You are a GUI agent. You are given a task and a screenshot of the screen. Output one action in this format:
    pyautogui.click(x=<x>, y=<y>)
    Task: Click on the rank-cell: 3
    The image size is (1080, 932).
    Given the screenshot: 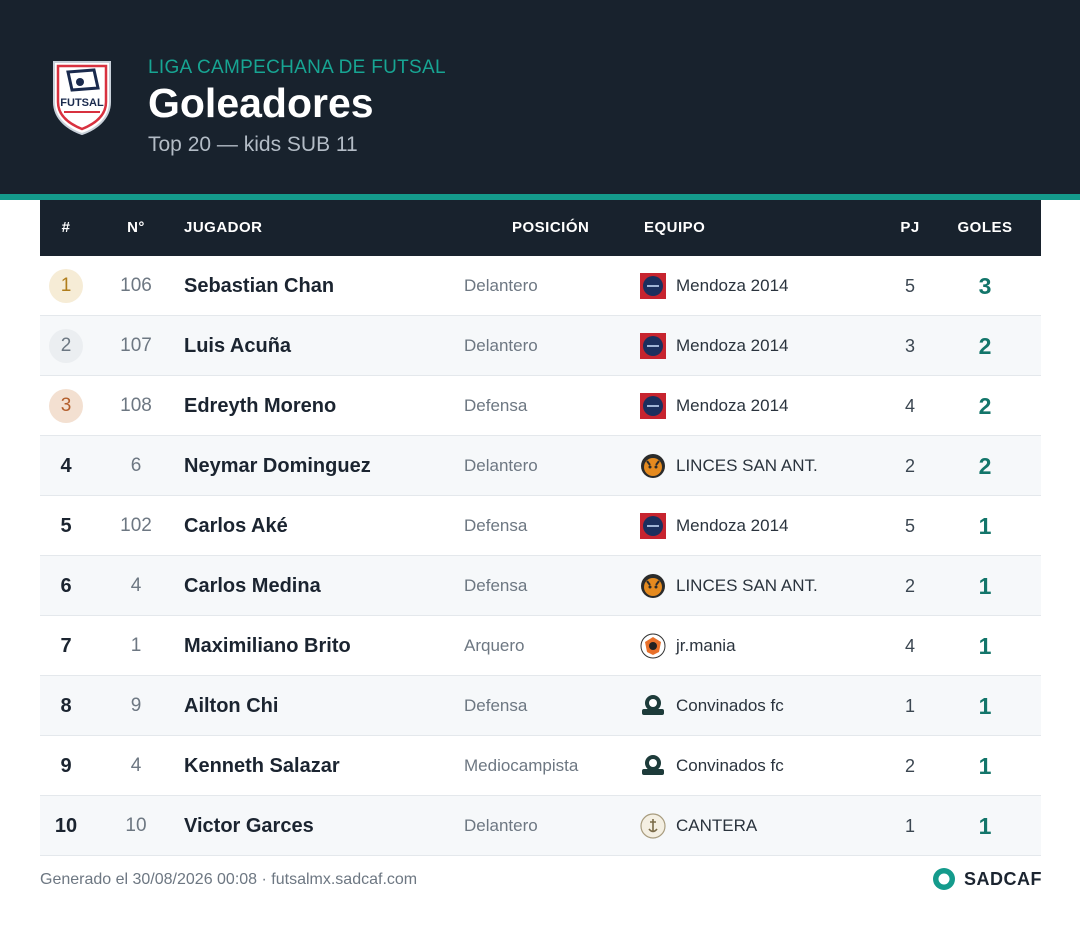 What is the action you would take?
    pyautogui.click(x=66, y=406)
    